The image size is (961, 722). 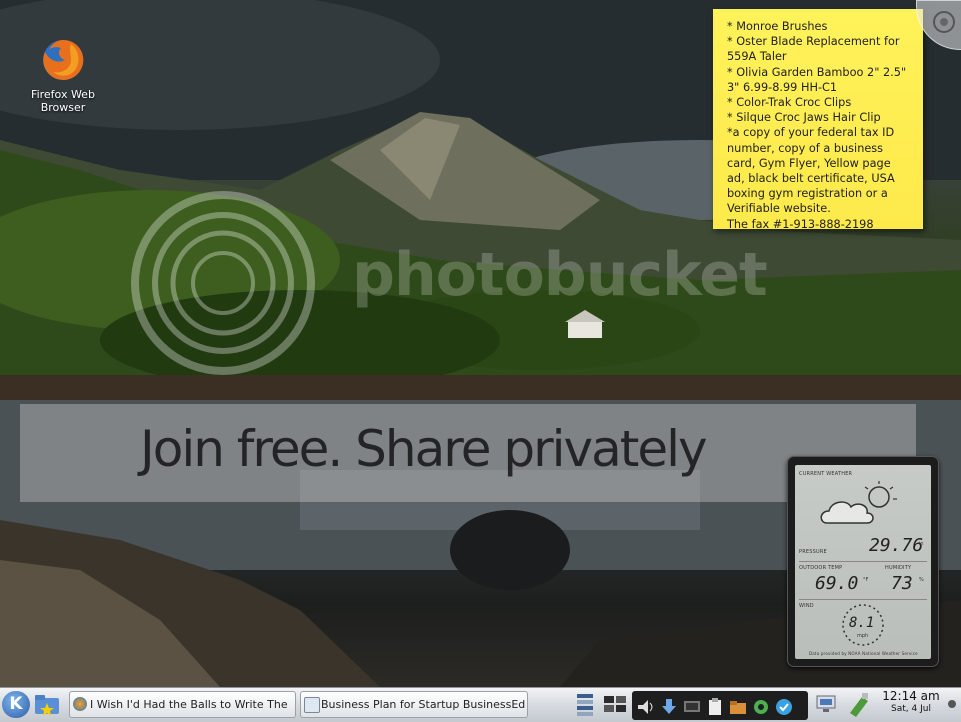 I want to click on kde-menu-button: K, so click(x=16, y=704).